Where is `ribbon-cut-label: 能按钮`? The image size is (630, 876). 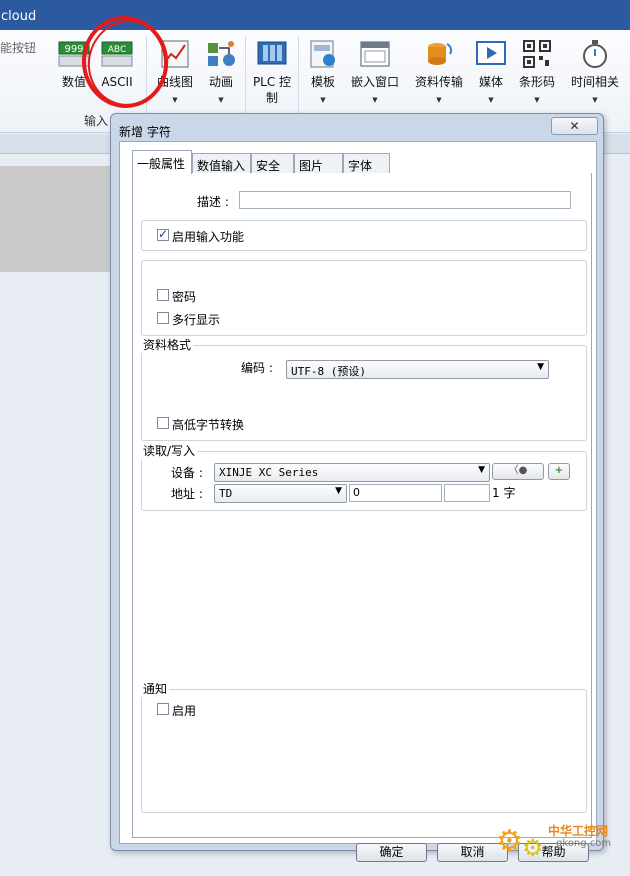 ribbon-cut-label: 能按钮 is located at coordinates (18, 47).